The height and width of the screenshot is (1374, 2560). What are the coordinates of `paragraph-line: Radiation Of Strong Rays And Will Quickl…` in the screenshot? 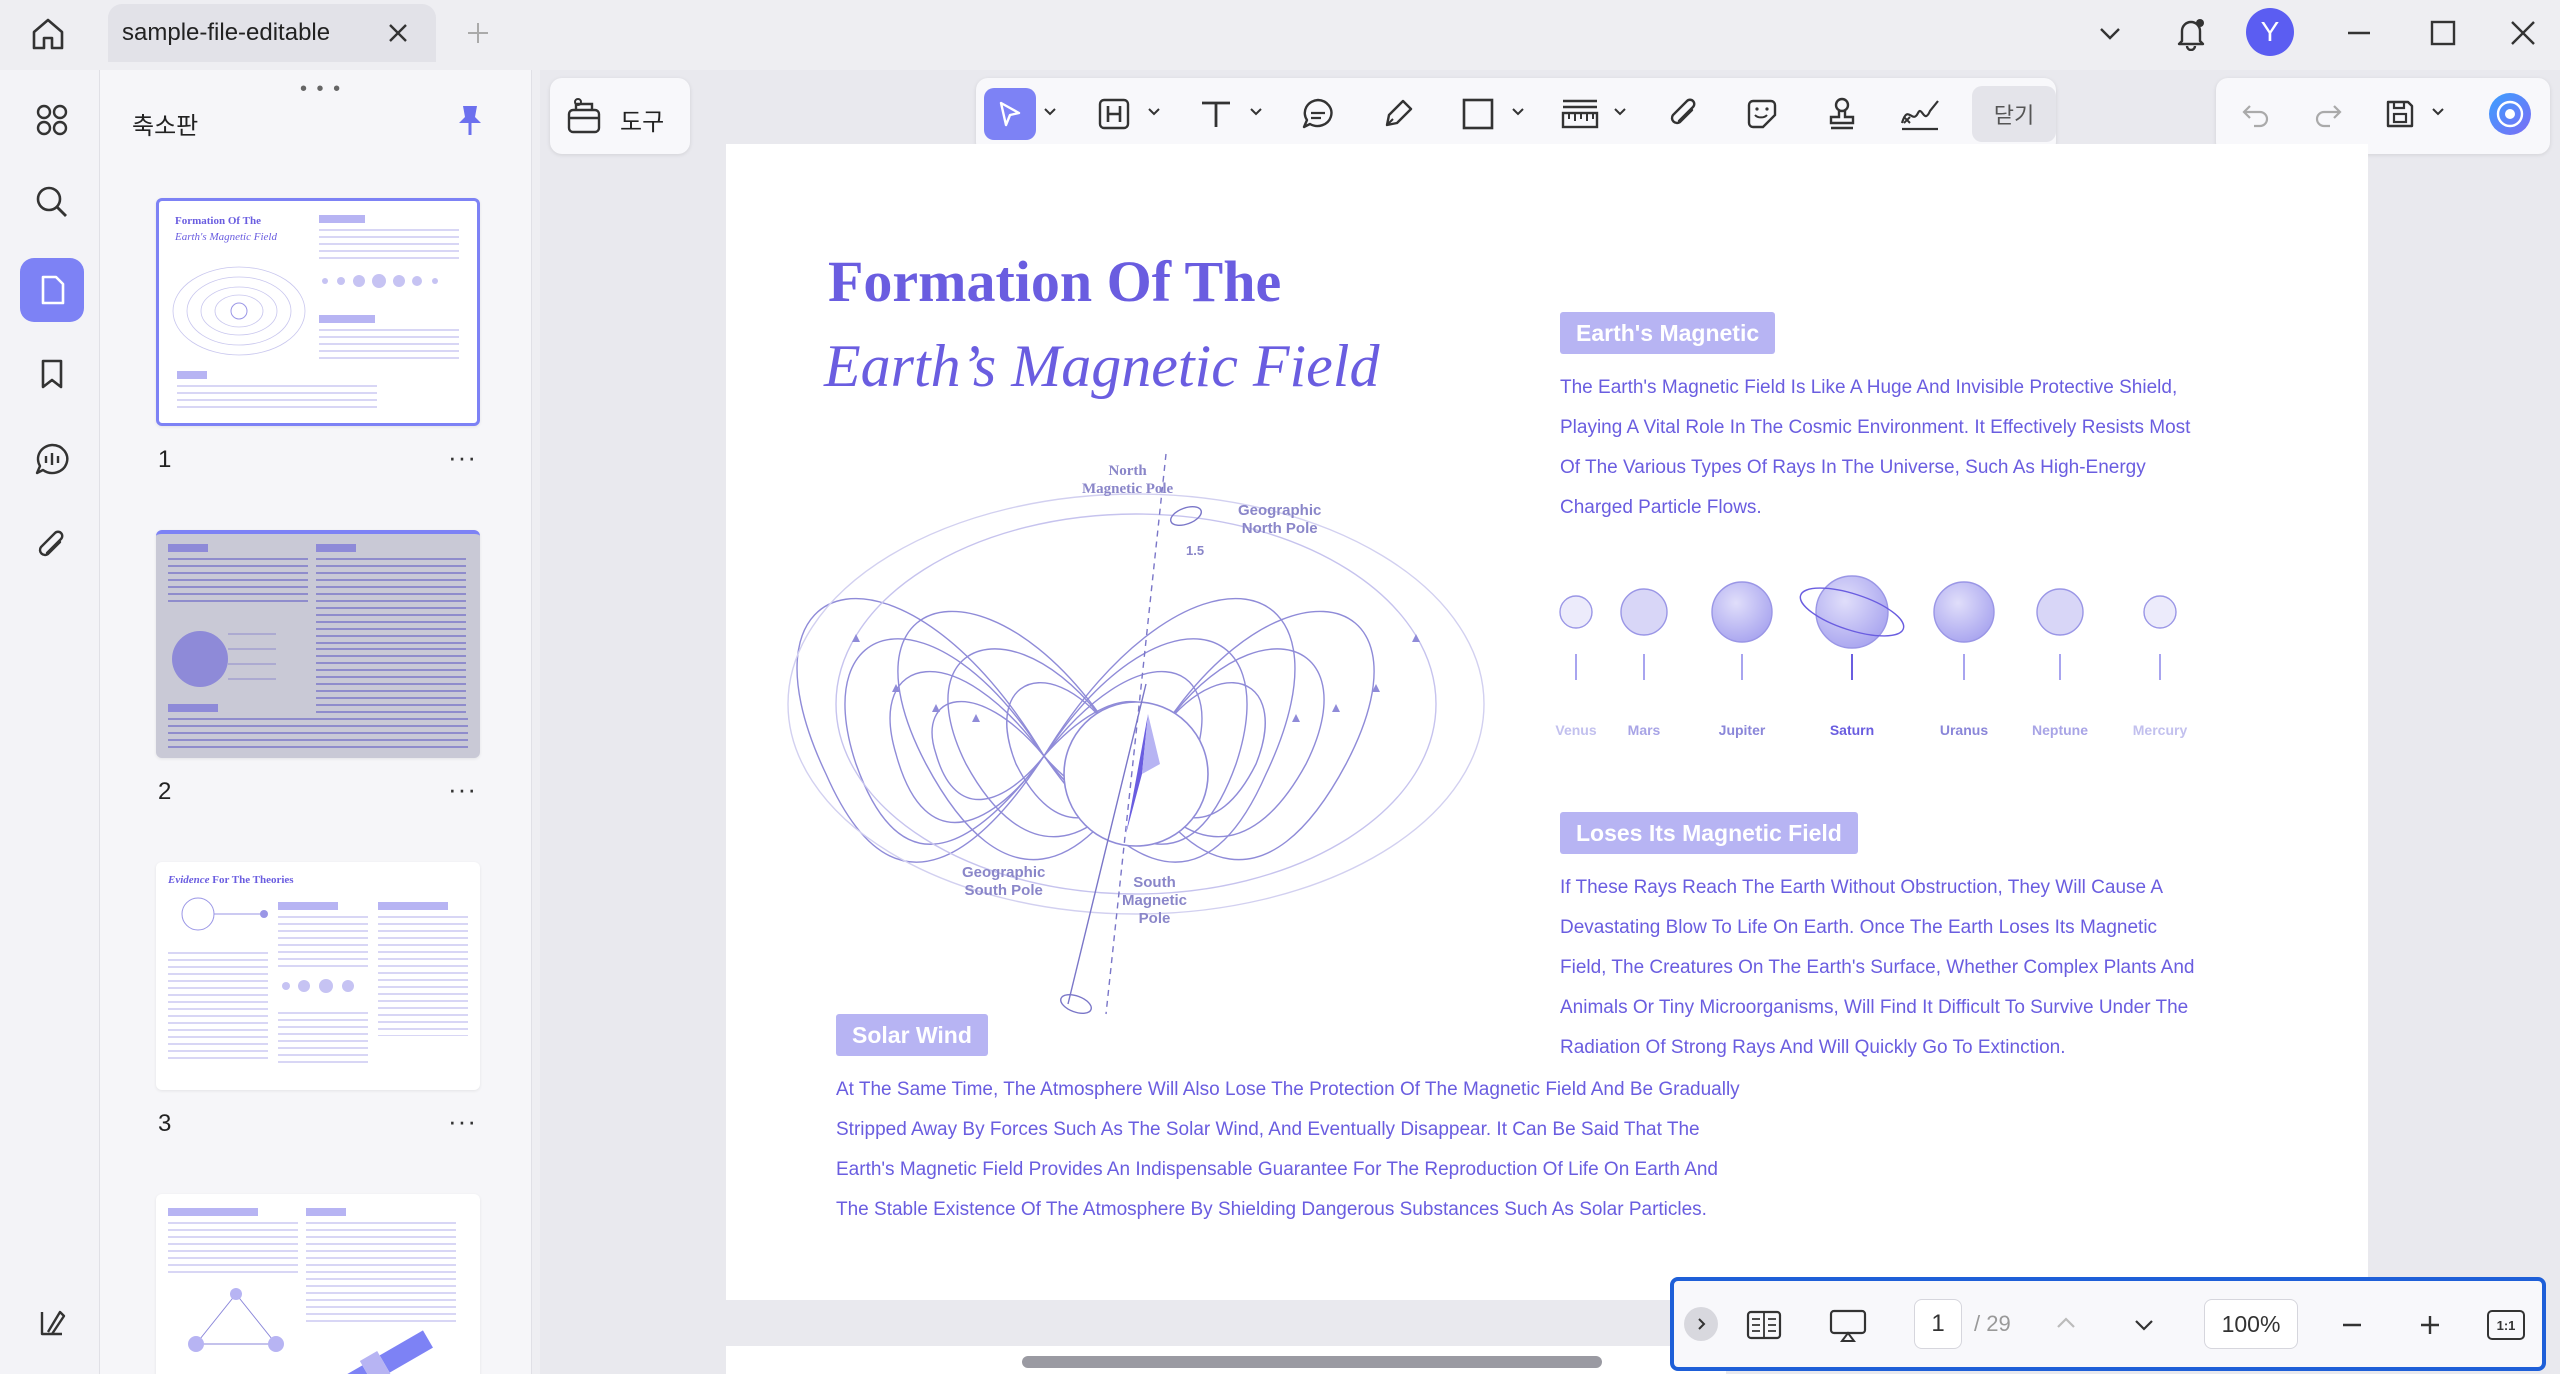 It's located at (1813, 1047).